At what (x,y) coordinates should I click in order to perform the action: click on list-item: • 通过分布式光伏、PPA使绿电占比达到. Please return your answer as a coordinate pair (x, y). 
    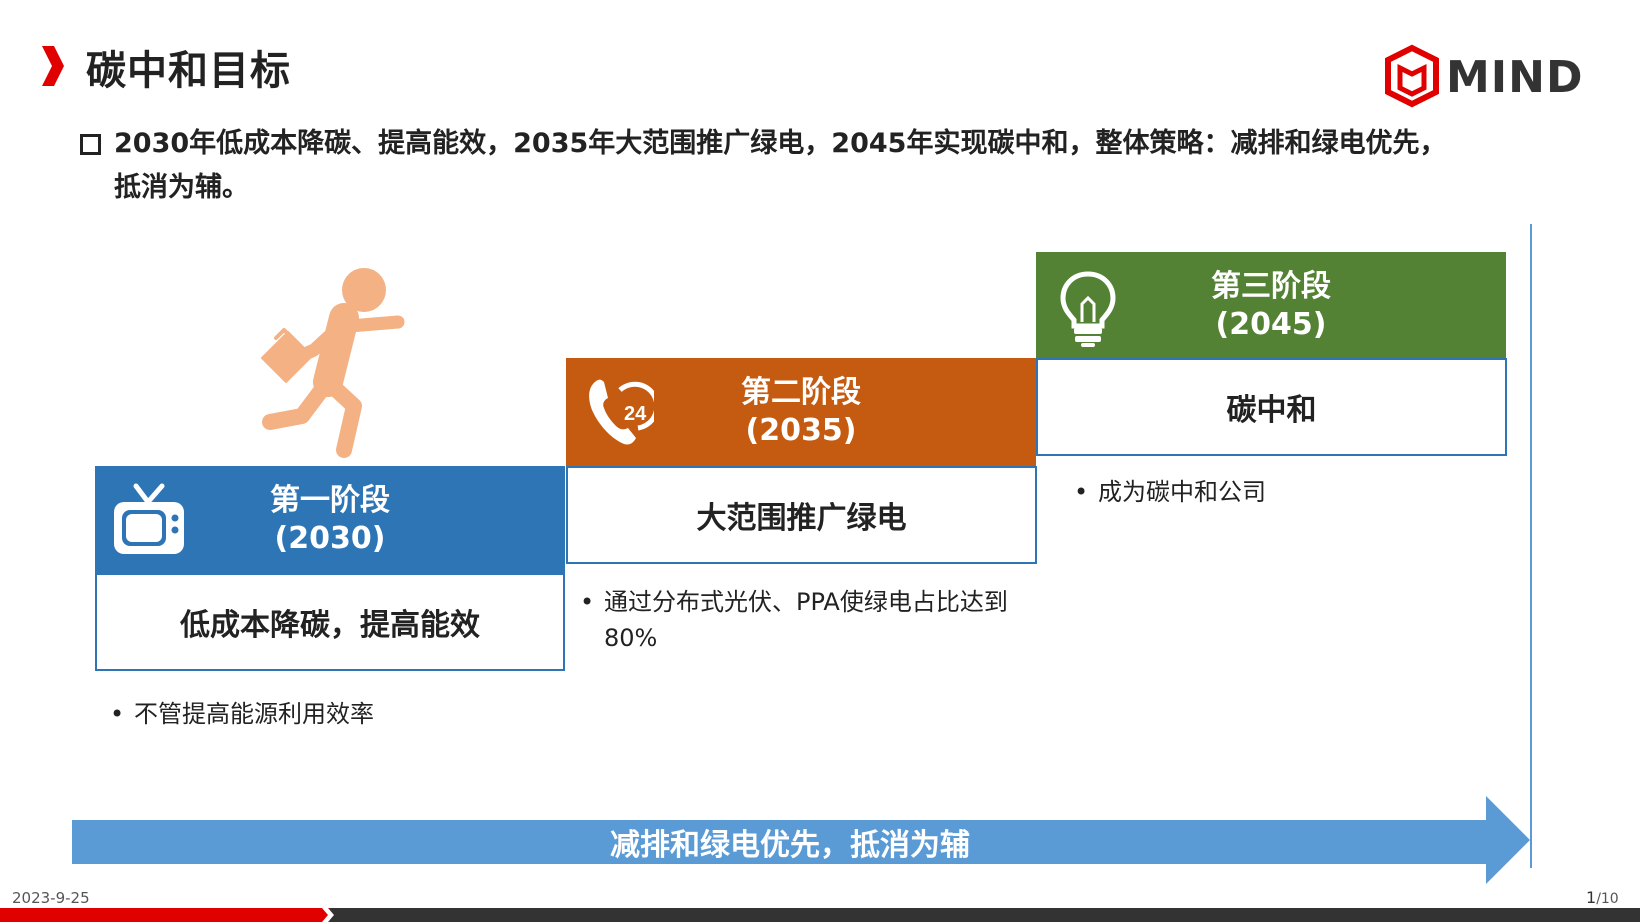
    Looking at the image, I should click on (800, 602).